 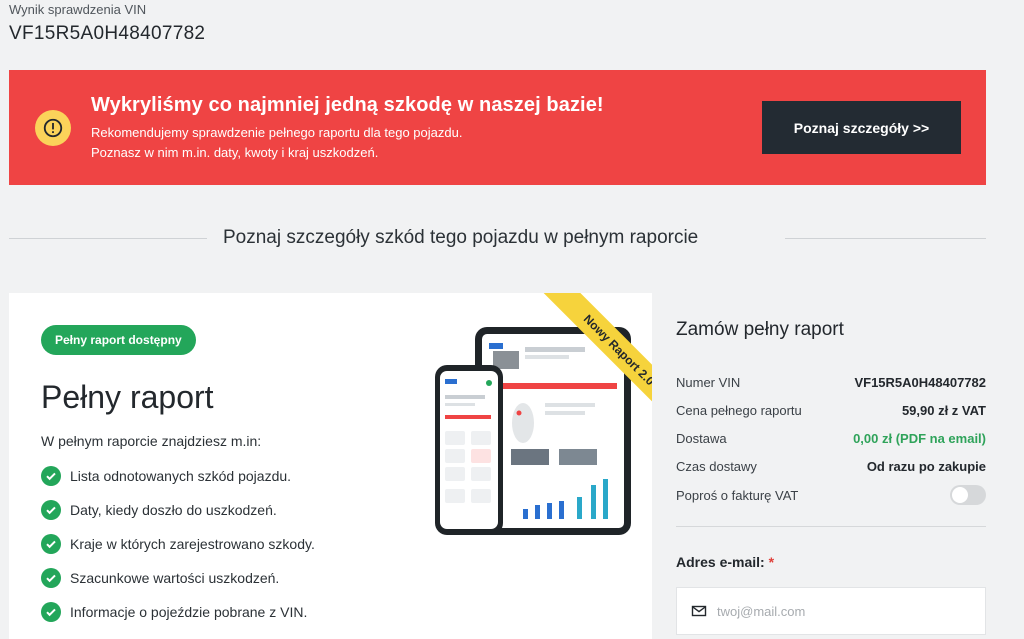 What do you see at coordinates (861, 127) in the screenshot?
I see `details-button: Poznaj szczegóły >>` at bounding box center [861, 127].